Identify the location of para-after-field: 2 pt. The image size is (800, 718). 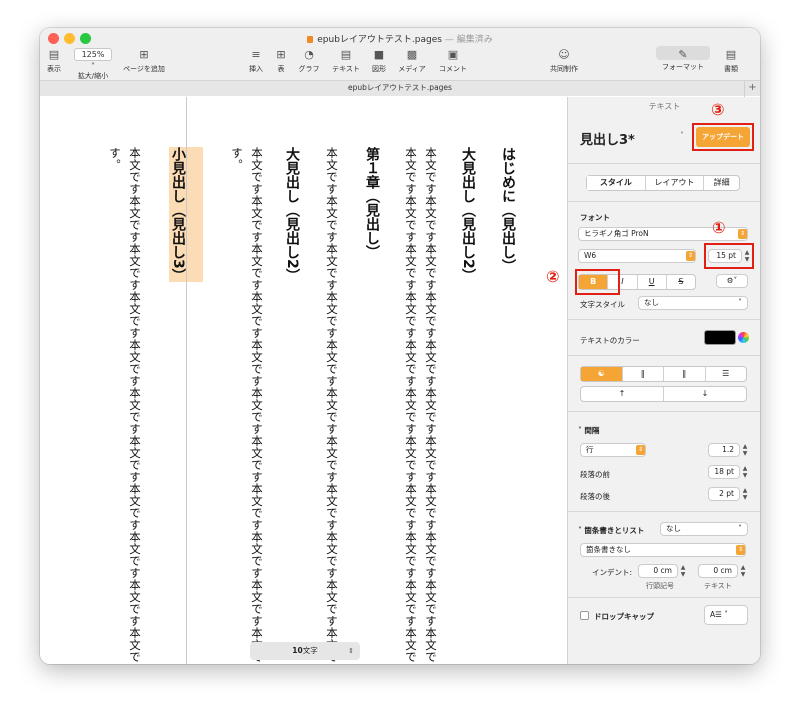
(724, 494).